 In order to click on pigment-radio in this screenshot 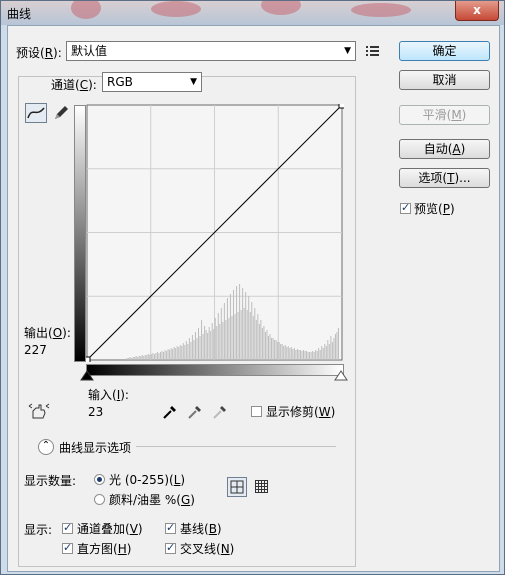, I will do `click(99, 499)`.